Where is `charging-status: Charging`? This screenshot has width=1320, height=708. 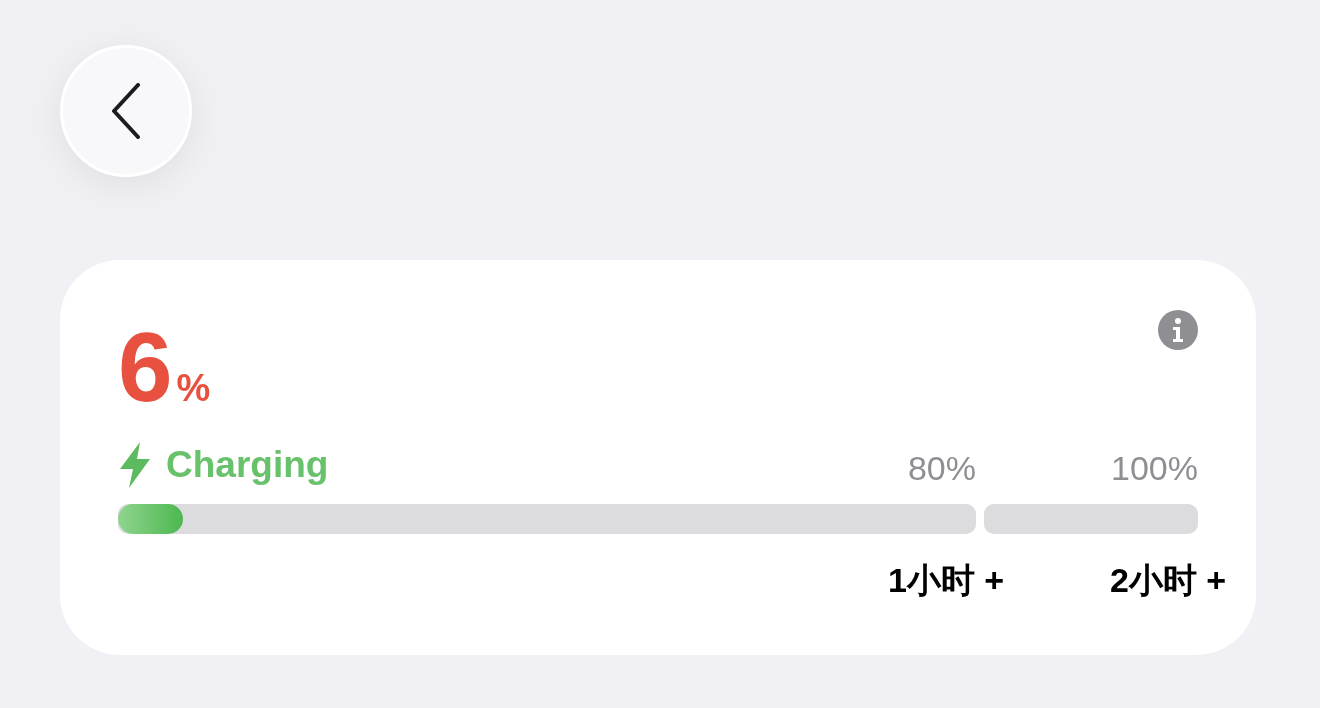 charging-status: Charging is located at coordinates (247, 465).